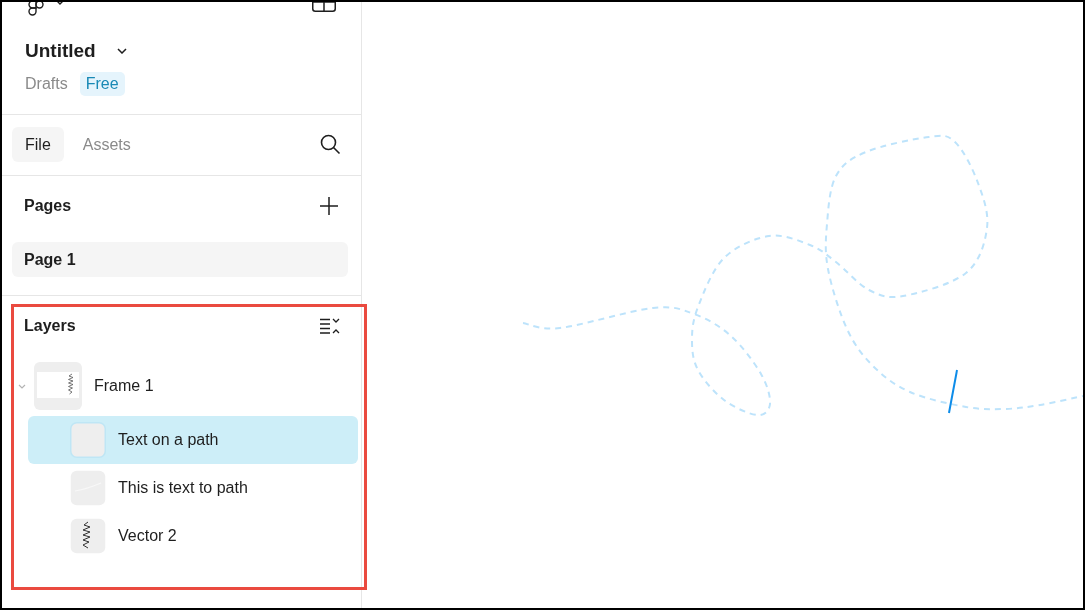 This screenshot has height=610, width=1085. Describe the element at coordinates (329, 206) in the screenshot. I see `plus-icon` at that location.